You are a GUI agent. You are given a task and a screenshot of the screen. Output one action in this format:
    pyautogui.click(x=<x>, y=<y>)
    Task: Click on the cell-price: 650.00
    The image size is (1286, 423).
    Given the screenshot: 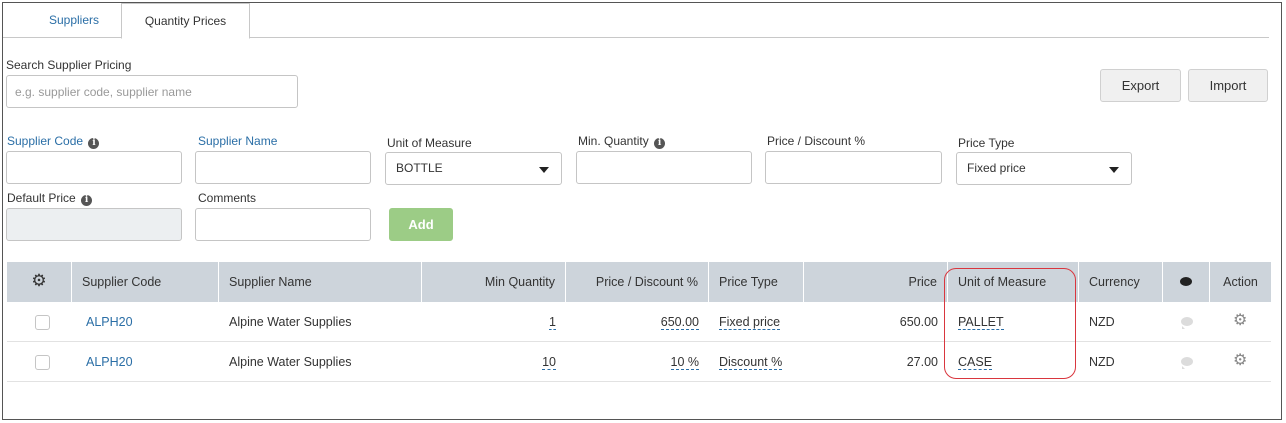 What is the action you would take?
    pyautogui.click(x=918, y=322)
    